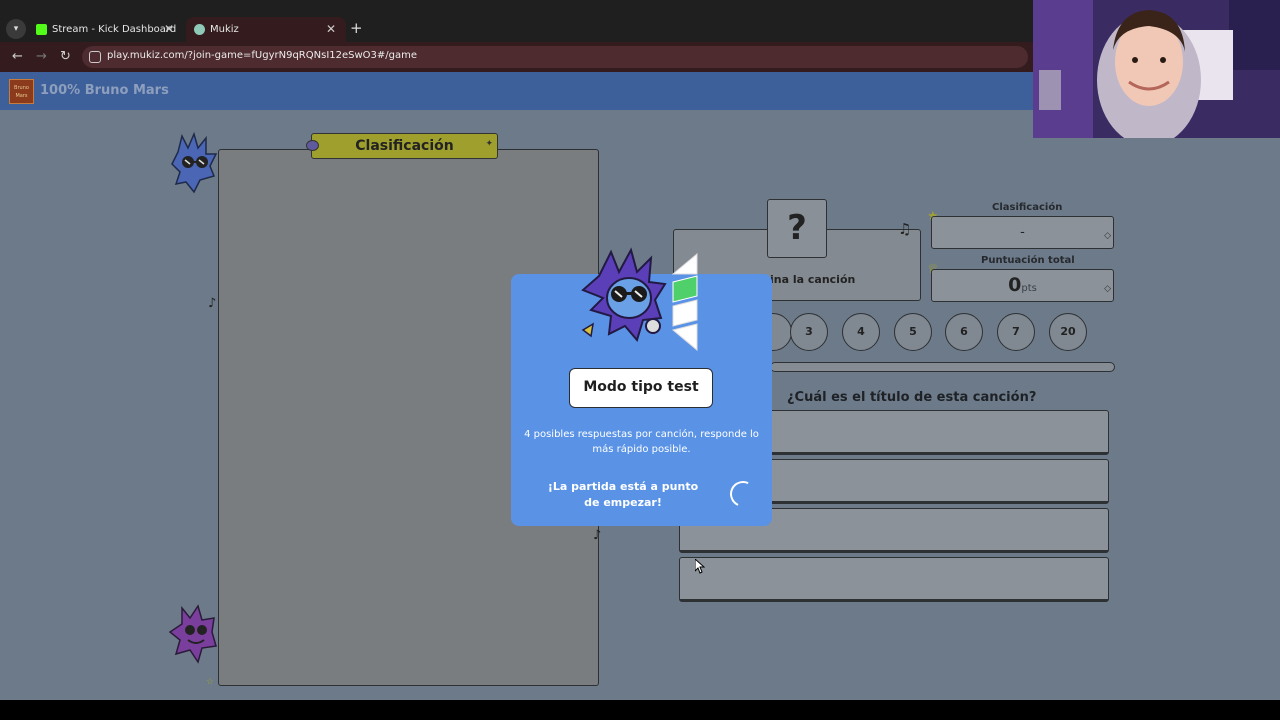 The image size is (1280, 720). I want to click on site-settings-icon, so click(95, 57).